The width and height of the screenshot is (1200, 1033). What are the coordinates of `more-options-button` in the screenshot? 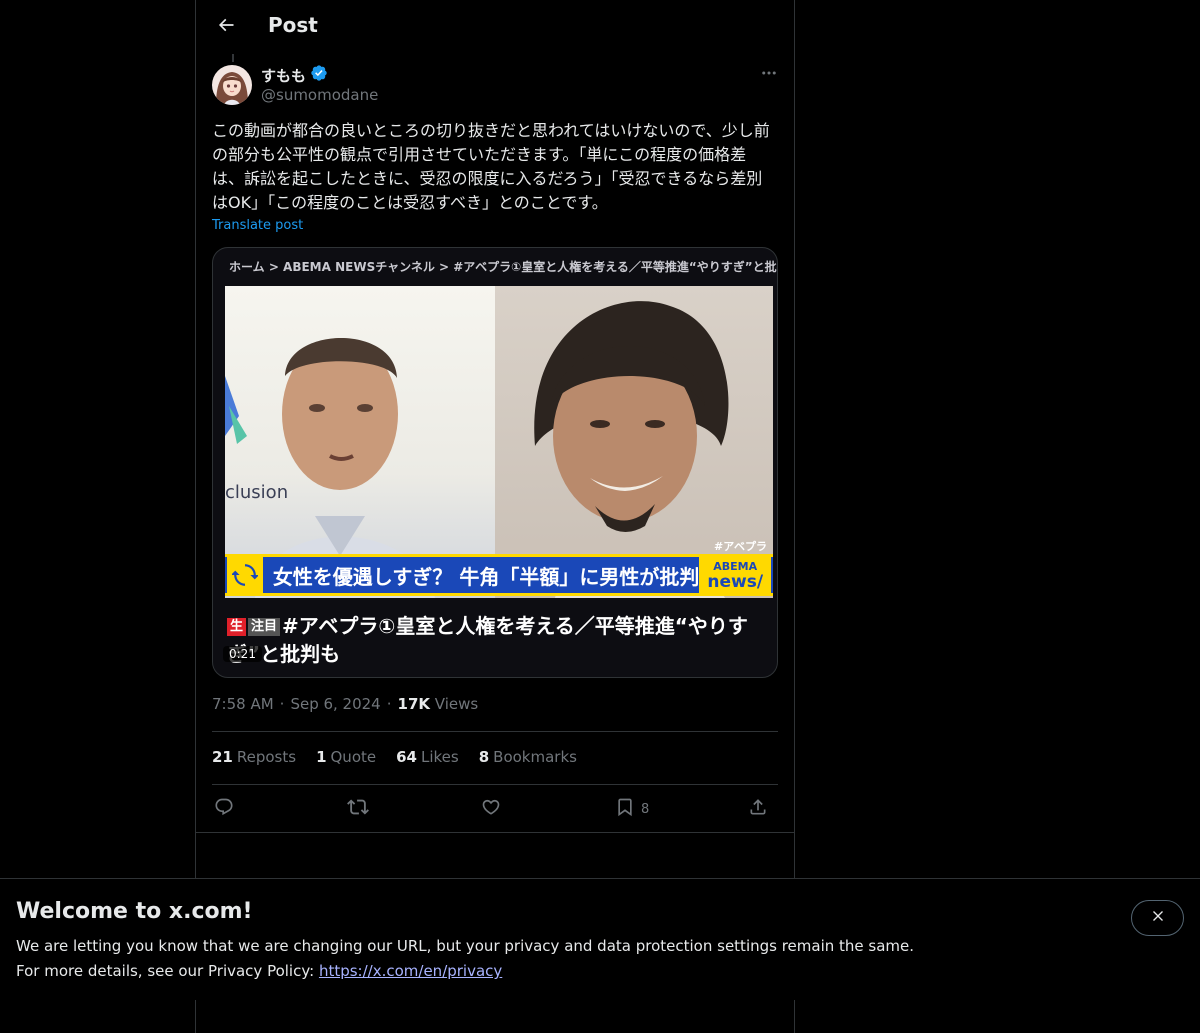 It's located at (769, 75).